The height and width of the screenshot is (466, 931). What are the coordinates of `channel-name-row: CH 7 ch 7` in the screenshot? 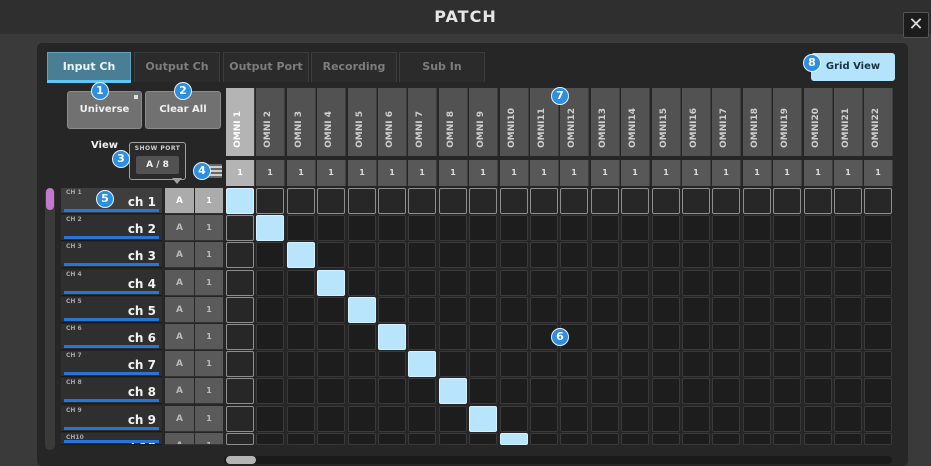 It's located at (111, 364).